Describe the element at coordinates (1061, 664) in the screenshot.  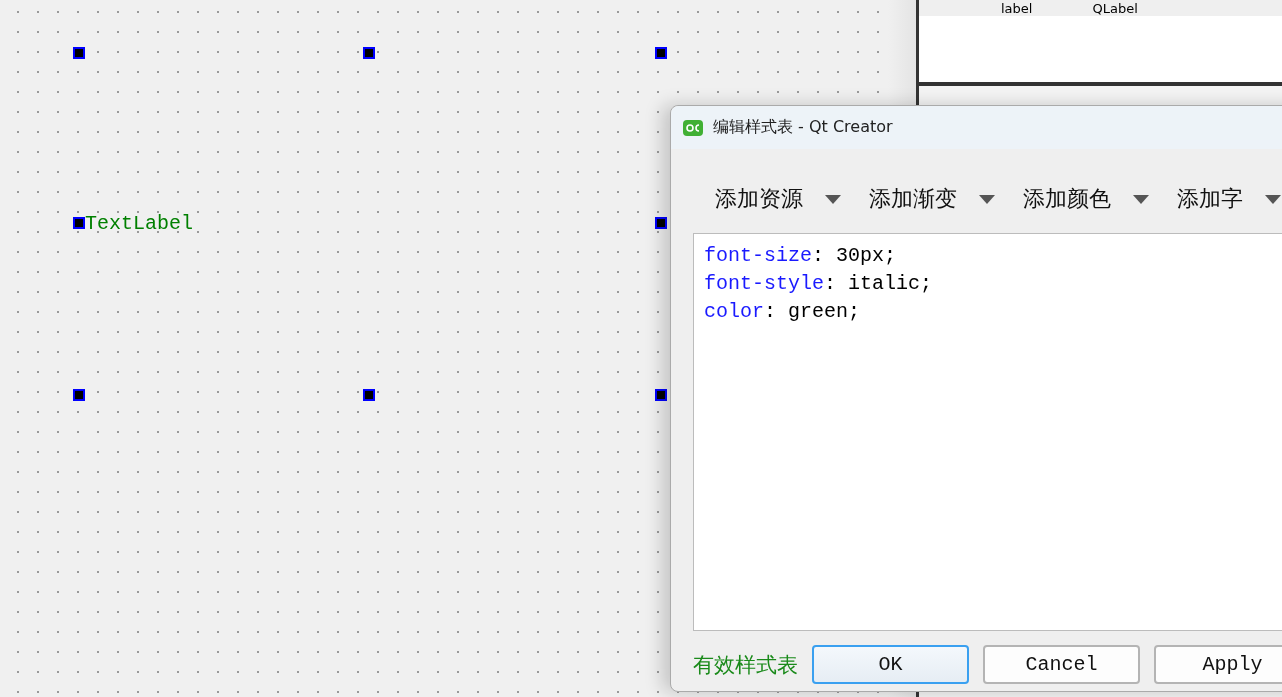
I see `dialog-button: Cancel` at that location.